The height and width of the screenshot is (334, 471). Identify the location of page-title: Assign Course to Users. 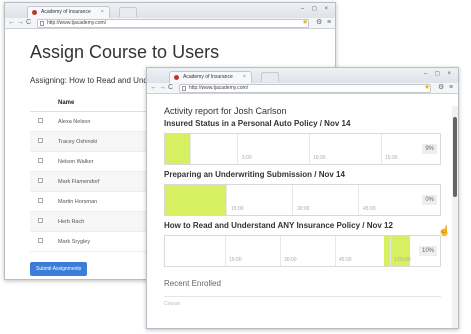
(125, 52).